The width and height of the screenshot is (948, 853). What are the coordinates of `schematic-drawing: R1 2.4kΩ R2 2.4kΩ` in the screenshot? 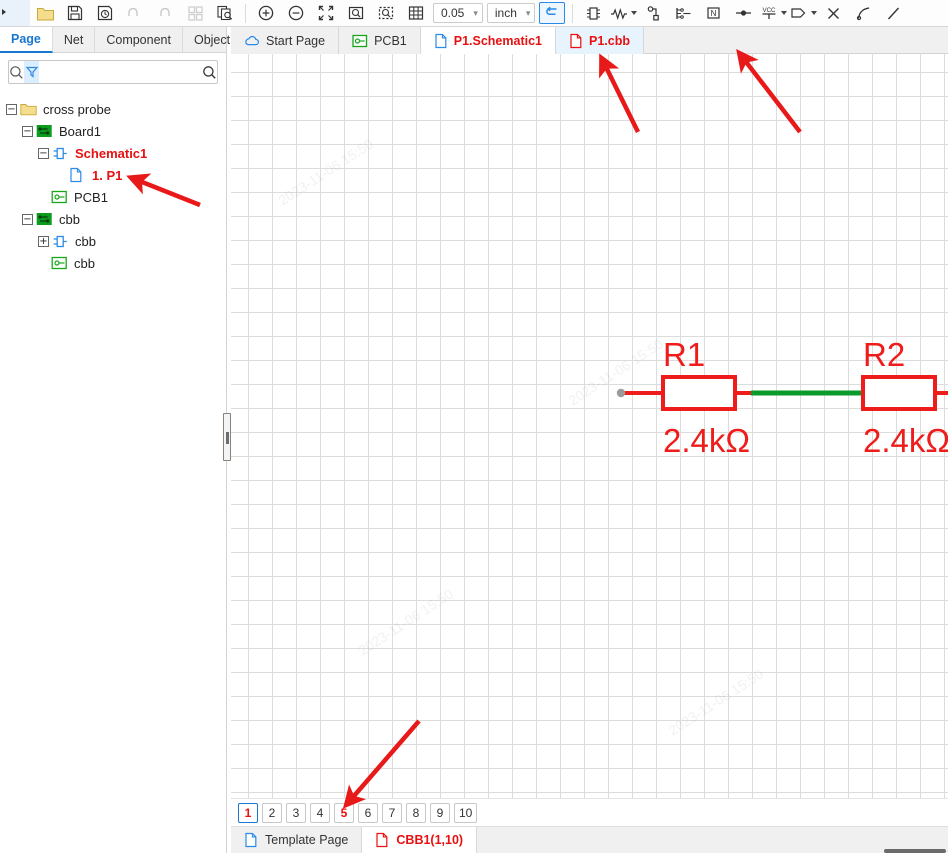 It's located at (782, 397).